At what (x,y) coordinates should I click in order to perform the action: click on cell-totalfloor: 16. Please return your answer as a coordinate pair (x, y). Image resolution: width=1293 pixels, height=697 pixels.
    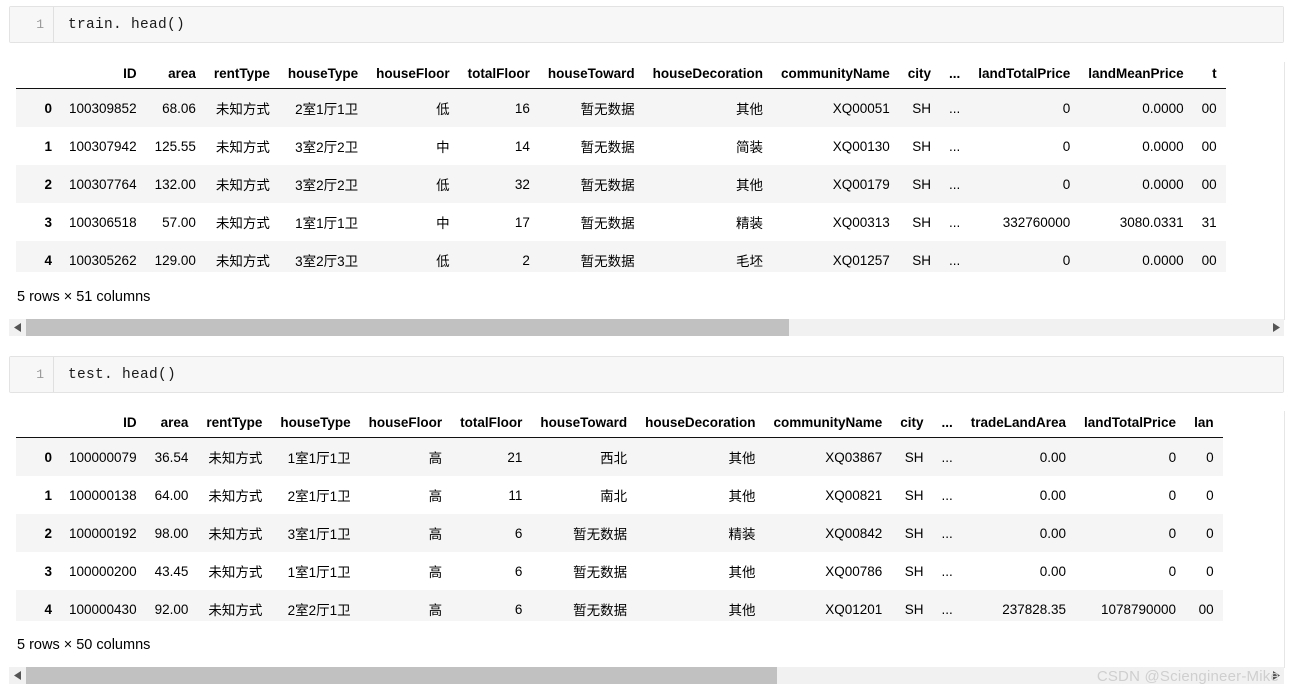
    Looking at the image, I should click on (522, 108).